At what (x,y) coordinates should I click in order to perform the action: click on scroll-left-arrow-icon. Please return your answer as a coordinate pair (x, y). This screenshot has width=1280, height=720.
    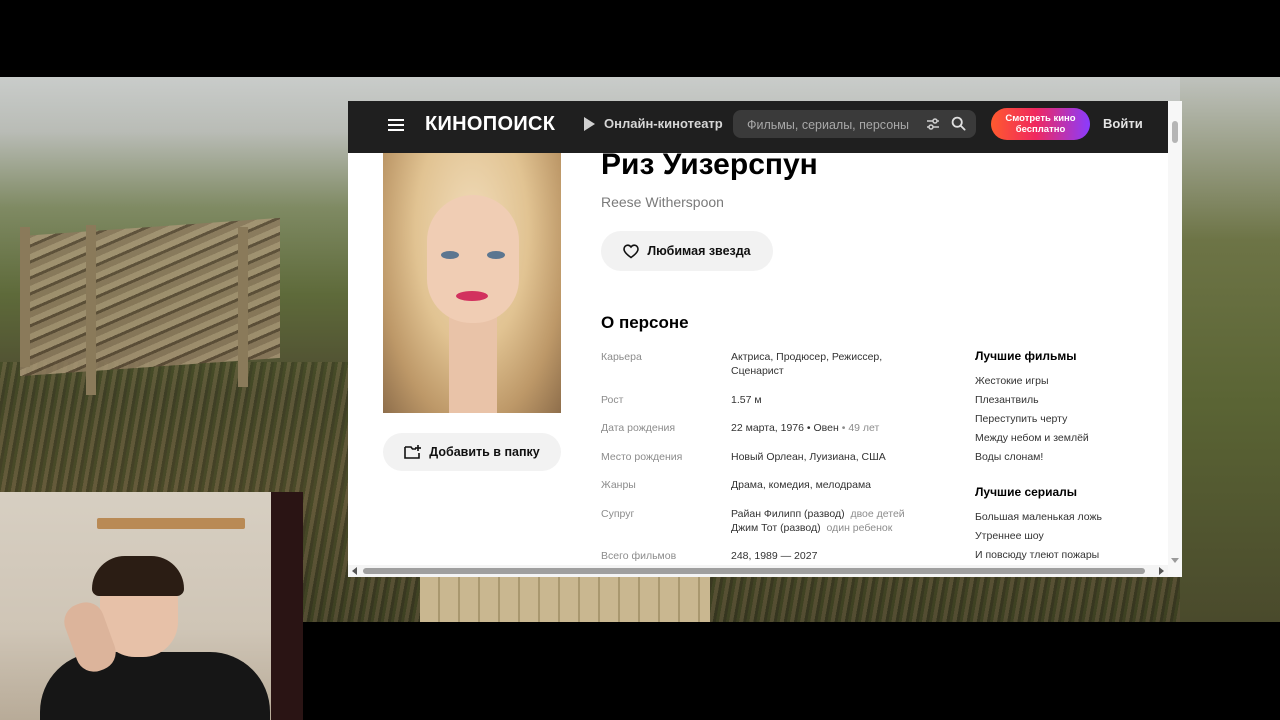
    Looking at the image, I should click on (354, 571).